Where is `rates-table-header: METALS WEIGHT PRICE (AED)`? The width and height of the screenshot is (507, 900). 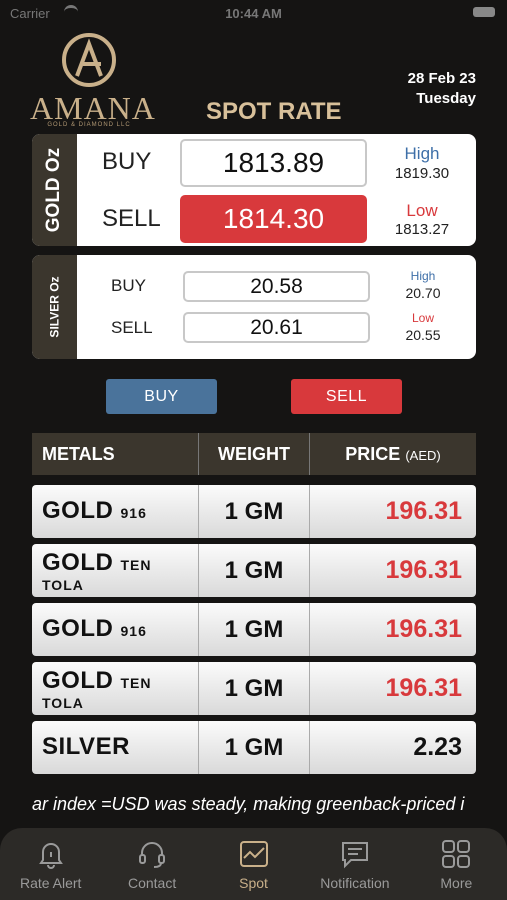
rates-table-header: METALS WEIGHT PRICE (AED) is located at coordinates (254, 454).